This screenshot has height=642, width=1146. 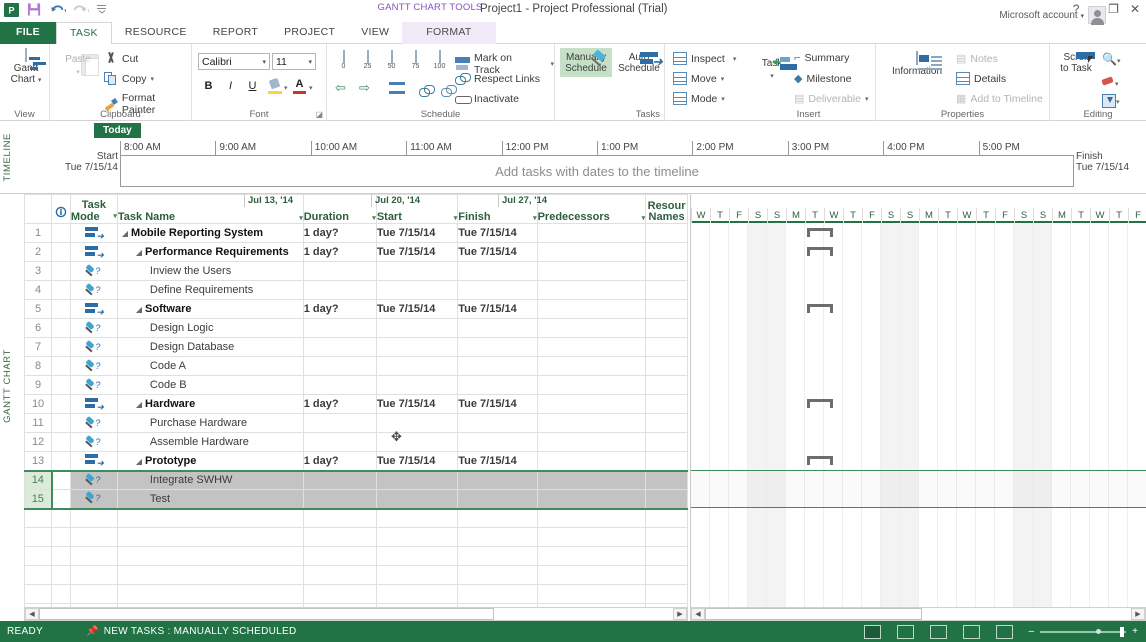 I want to click on zoom-slider: – +, so click(x=1083, y=631).